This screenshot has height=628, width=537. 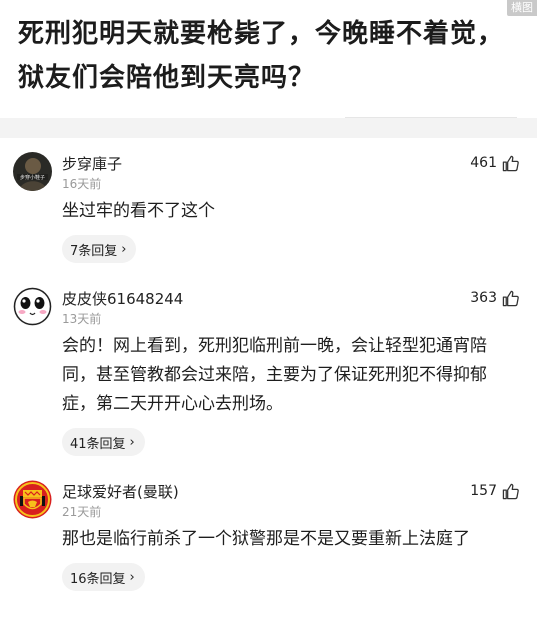 I want to click on comment-header: 足球爱好者(曼联) 157, so click(x=290, y=491).